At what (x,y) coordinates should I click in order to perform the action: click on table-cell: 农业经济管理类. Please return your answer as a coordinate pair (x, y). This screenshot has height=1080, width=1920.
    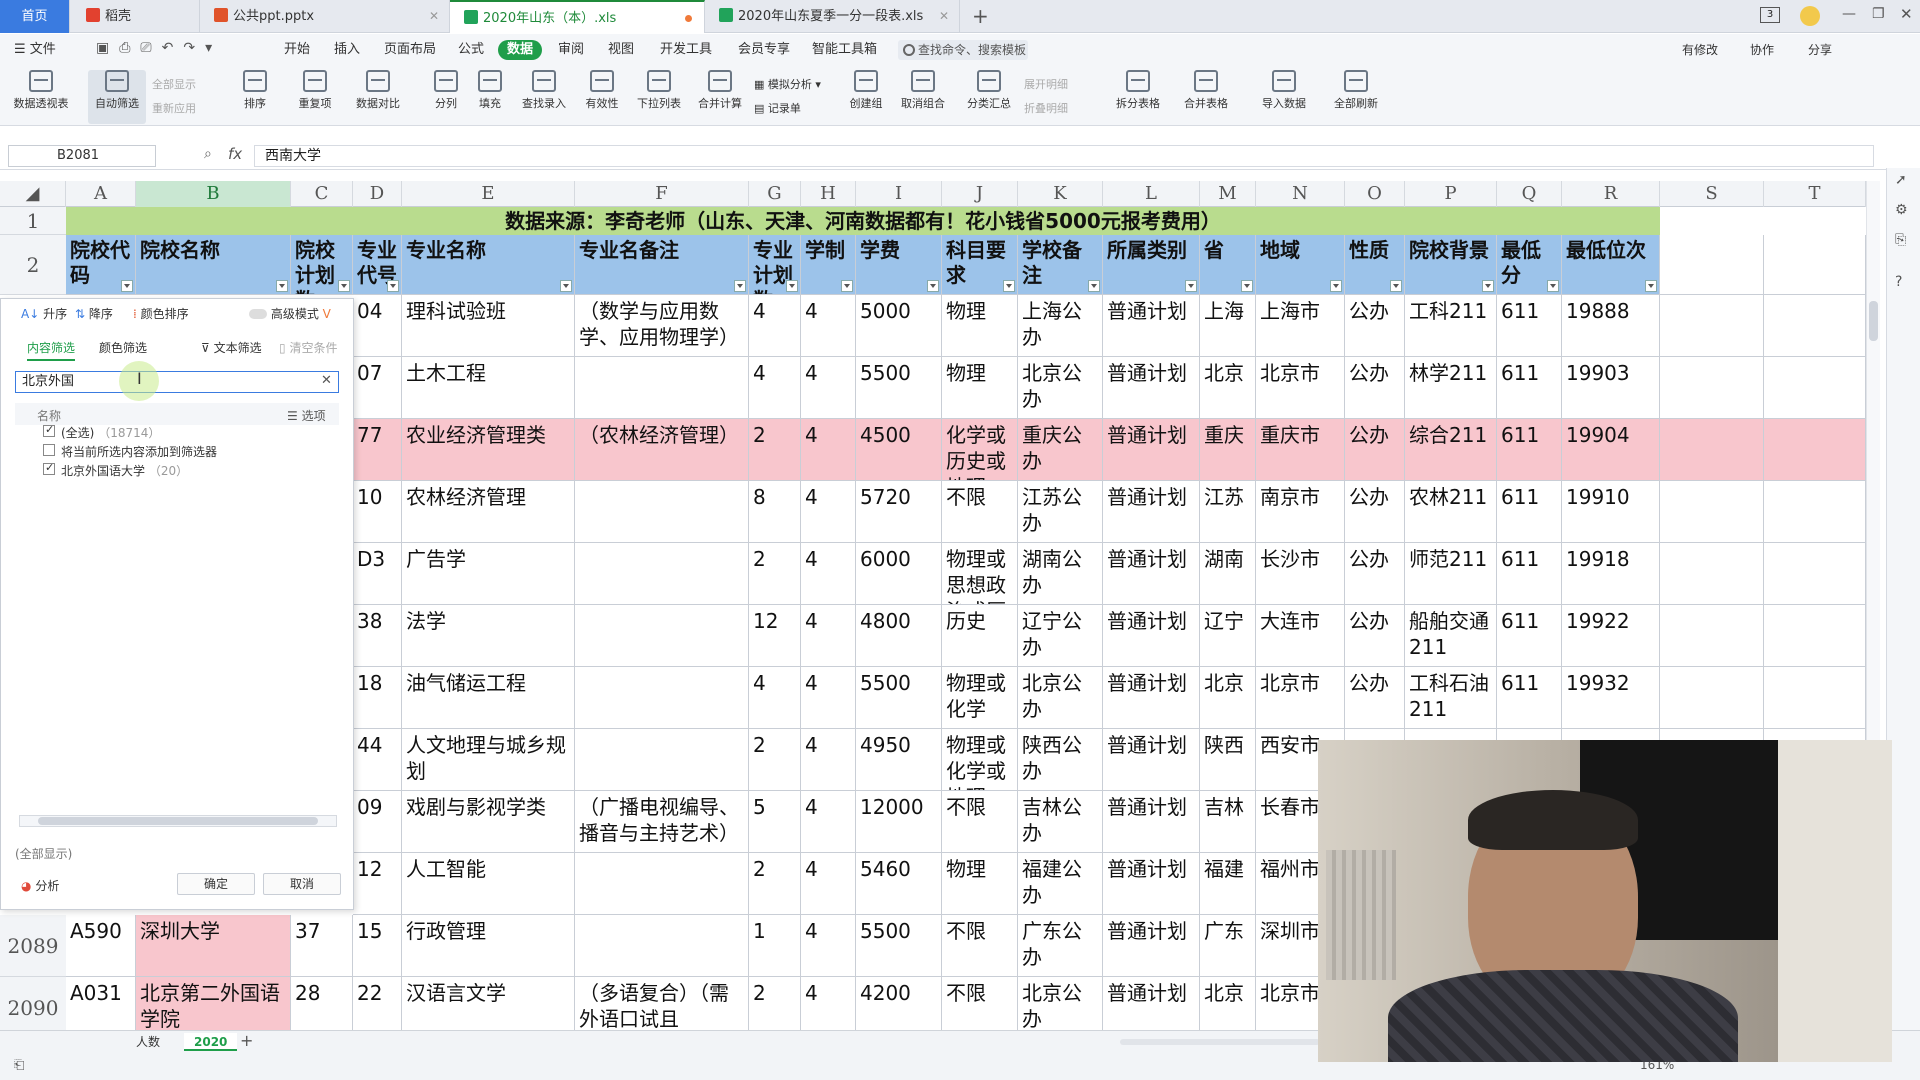
    Looking at the image, I should click on (488, 450).